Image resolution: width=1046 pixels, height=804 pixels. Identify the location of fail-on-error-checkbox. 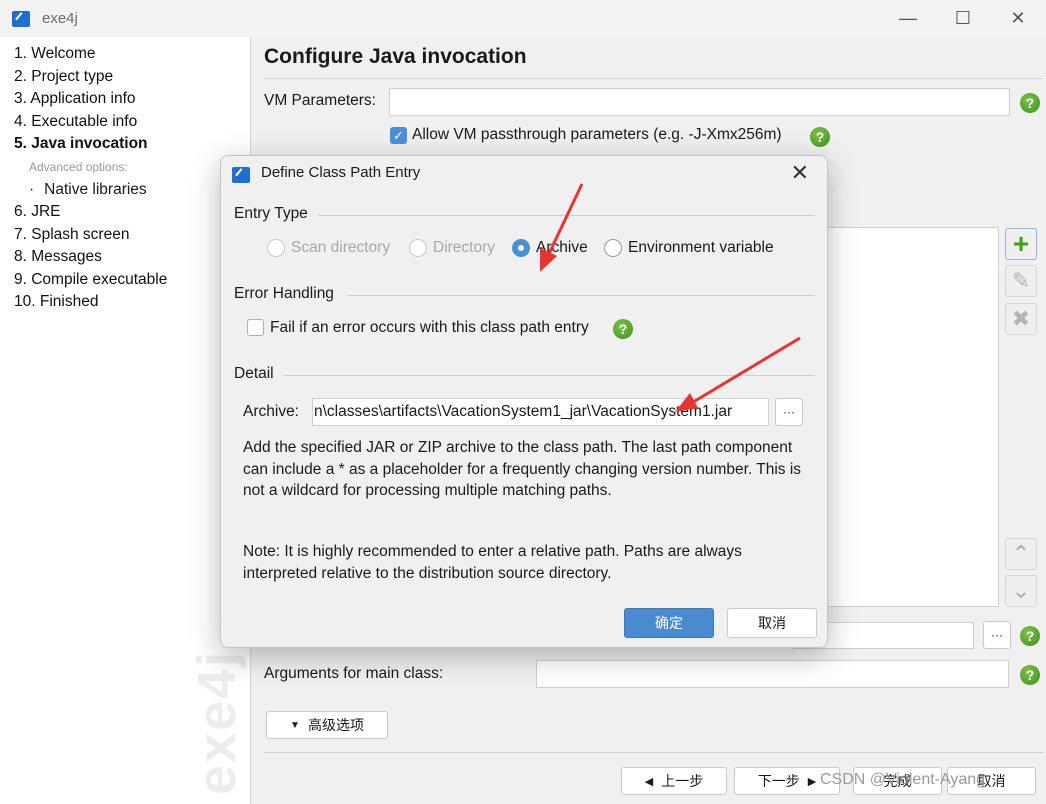
(255, 327).